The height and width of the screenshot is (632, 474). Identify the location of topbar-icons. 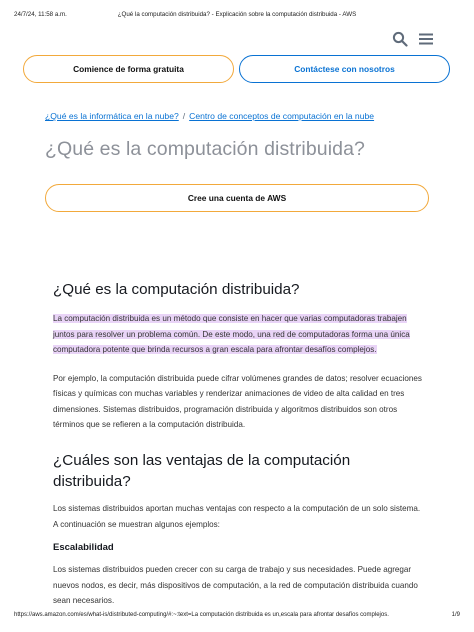
(413, 39).